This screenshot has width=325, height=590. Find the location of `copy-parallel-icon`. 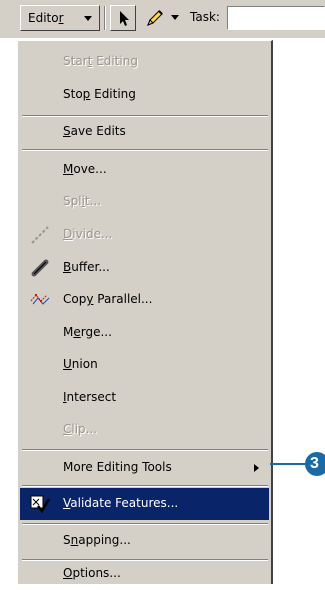

copy-parallel-icon is located at coordinates (40, 299).